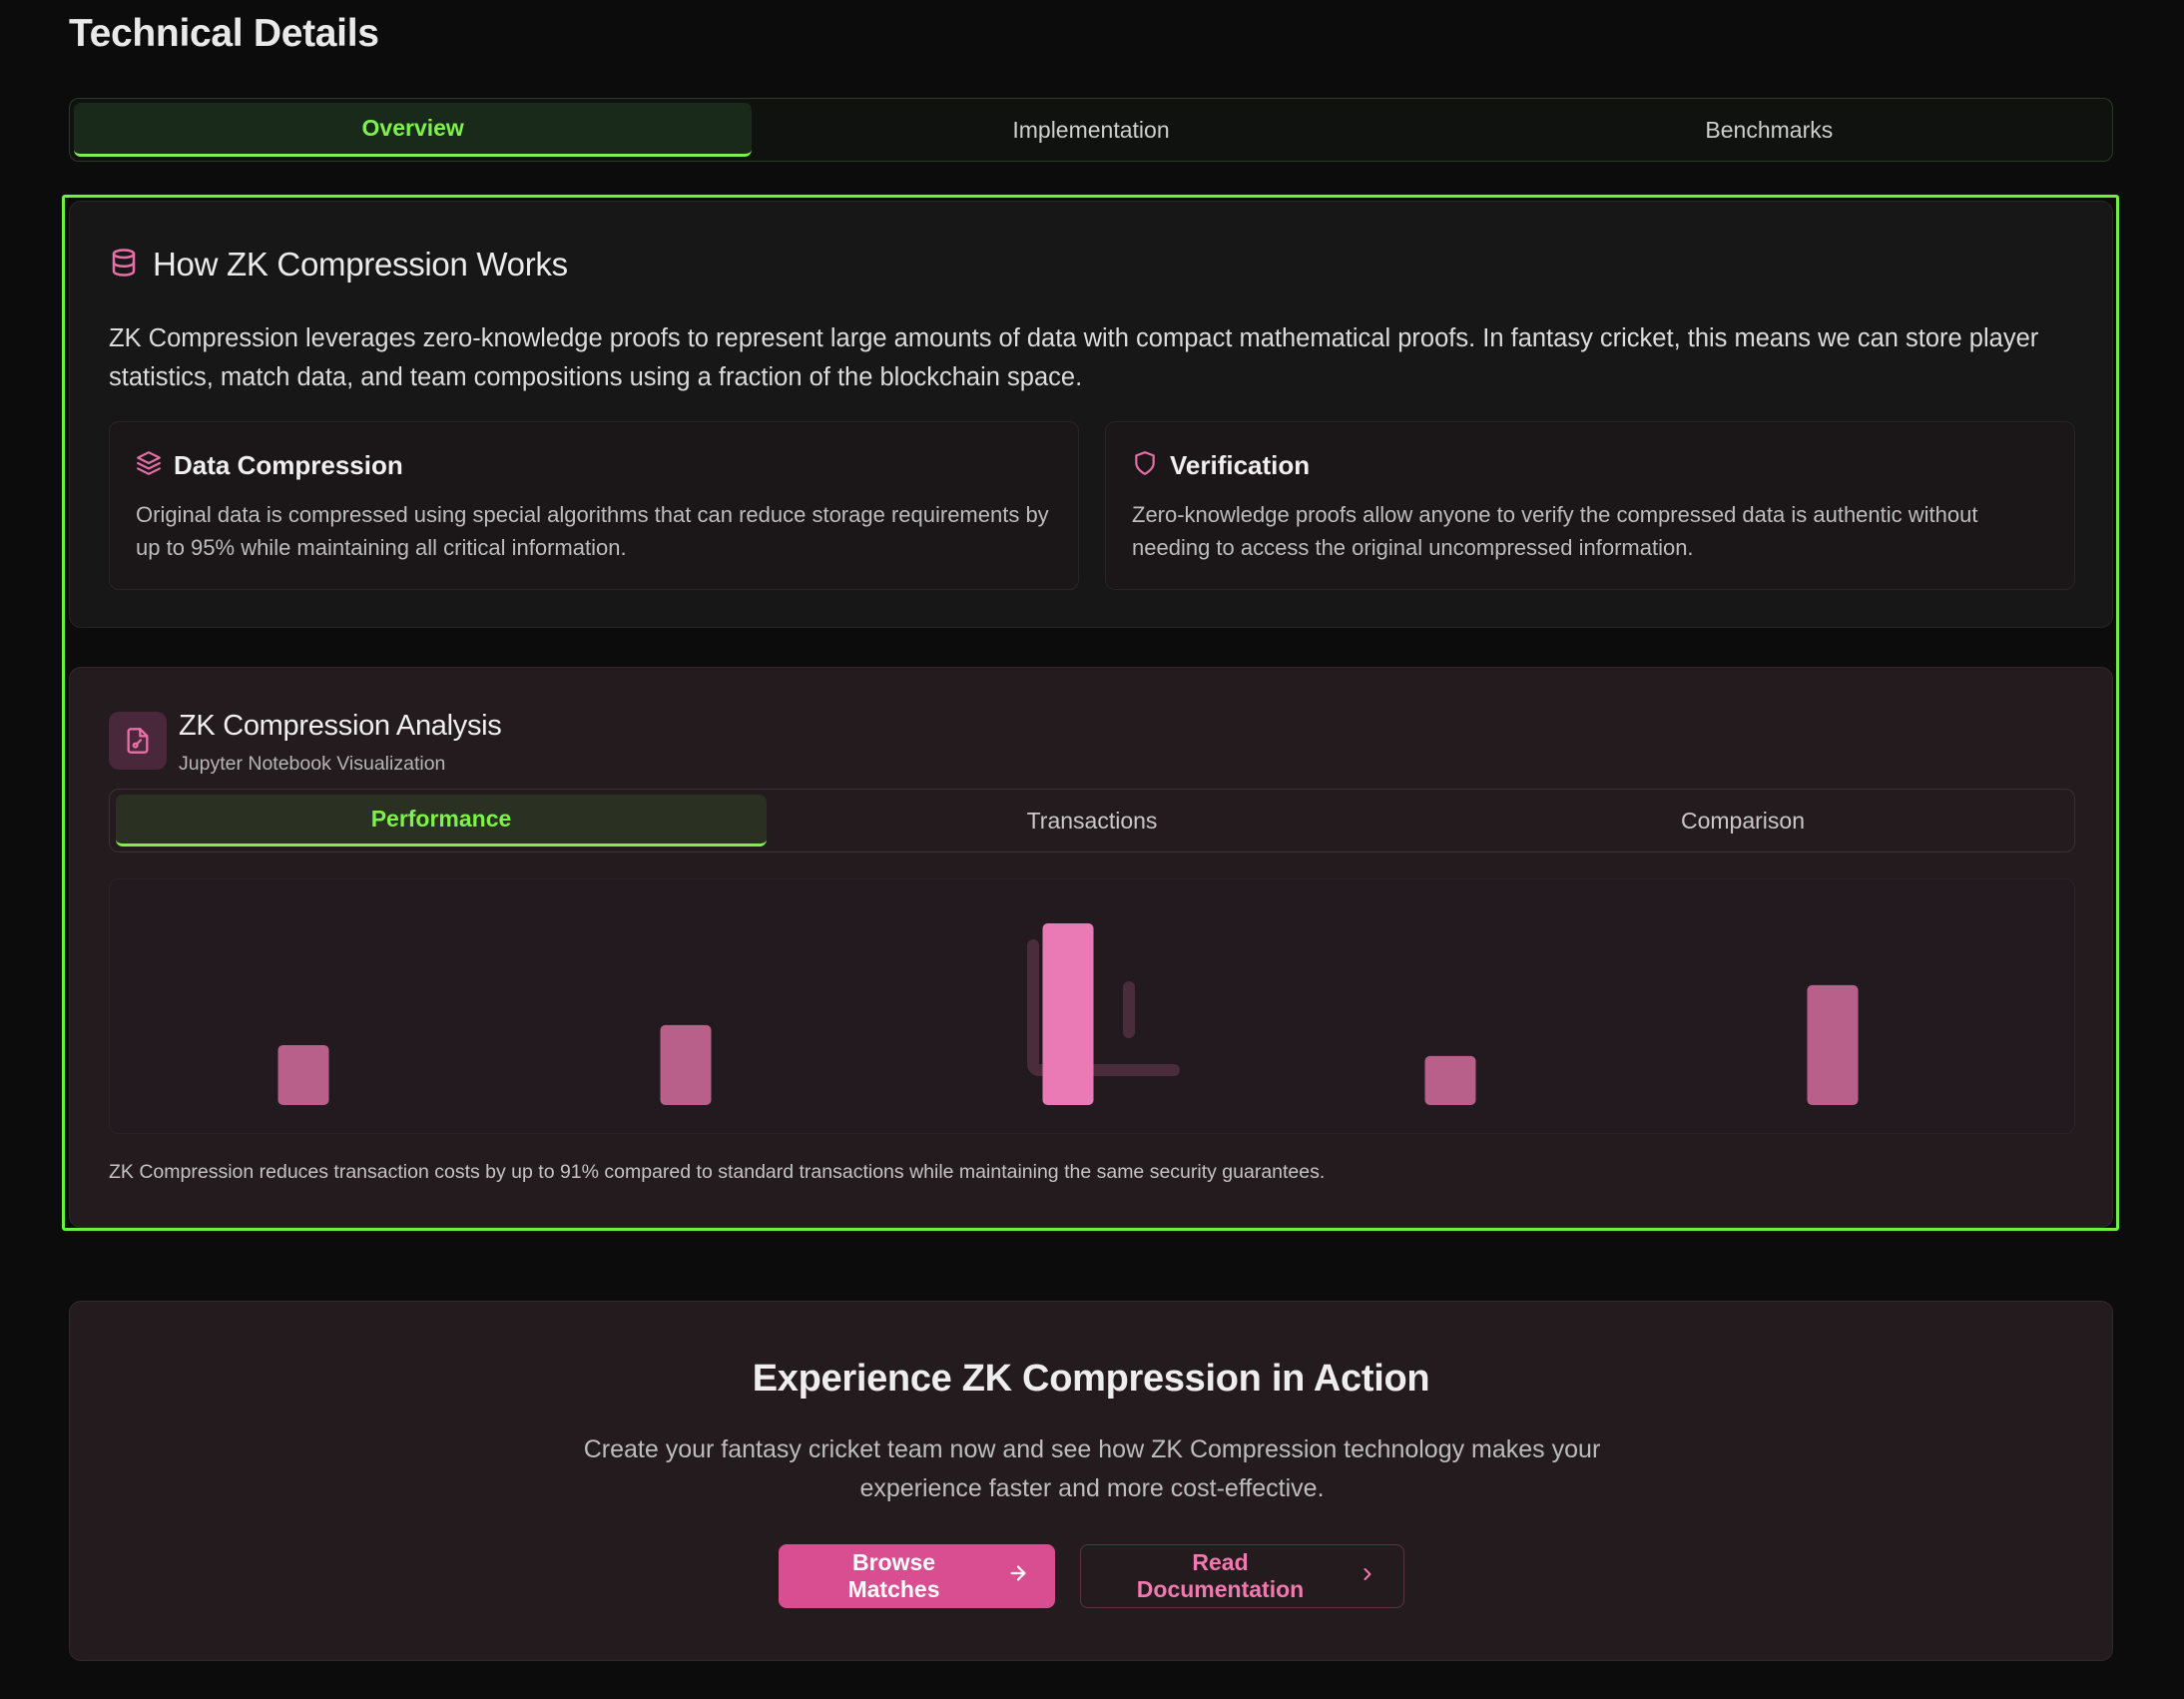 The image size is (2184, 1699). Describe the element at coordinates (441, 821) in the screenshot. I see `tab-performance: Performance` at that location.